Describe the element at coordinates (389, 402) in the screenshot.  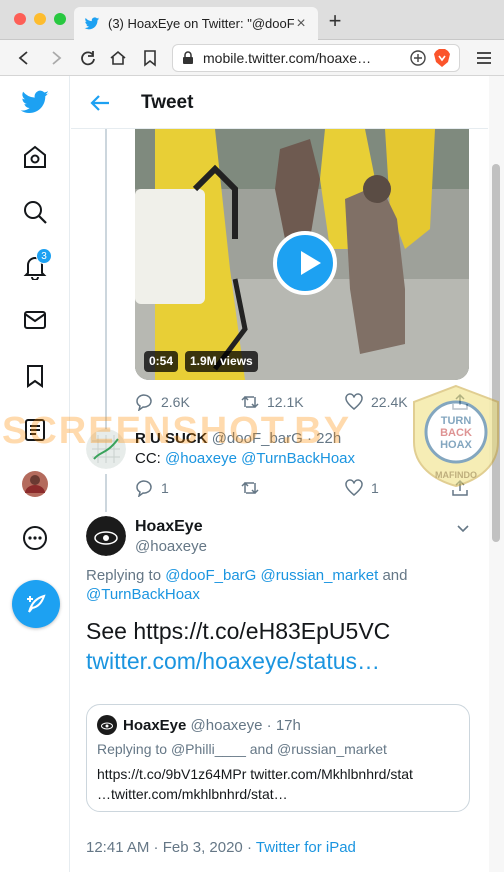
I see `like-count: 22.4K` at that location.